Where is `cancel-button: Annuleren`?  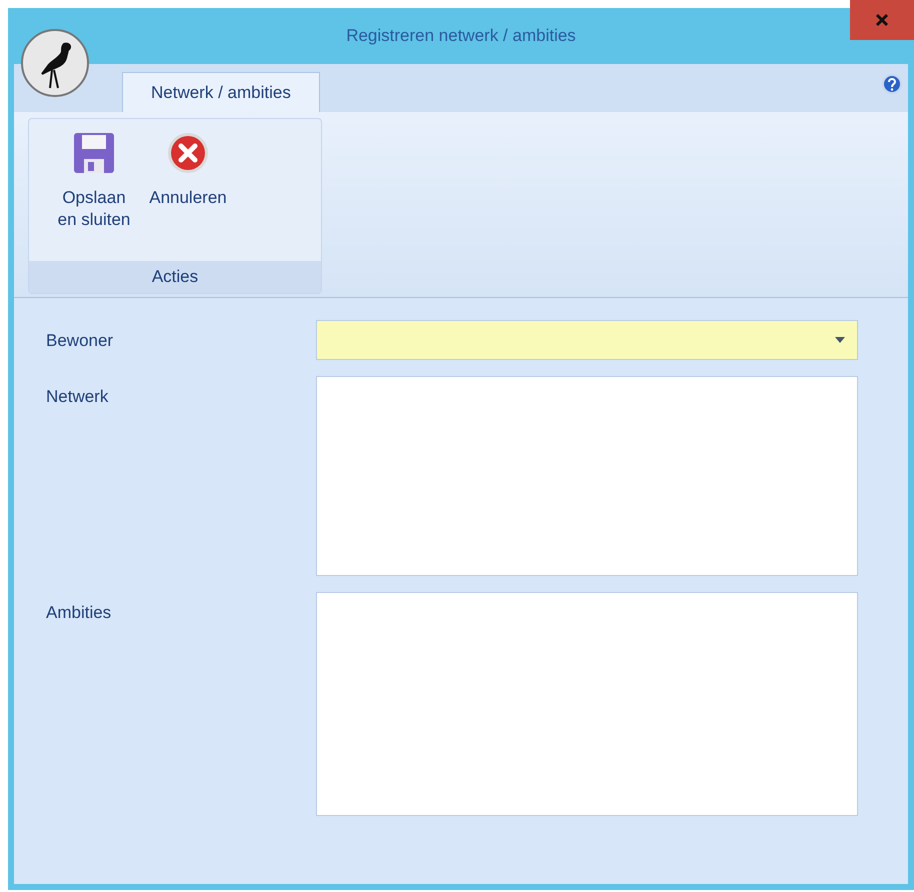 cancel-button: Annuleren is located at coordinates (188, 196).